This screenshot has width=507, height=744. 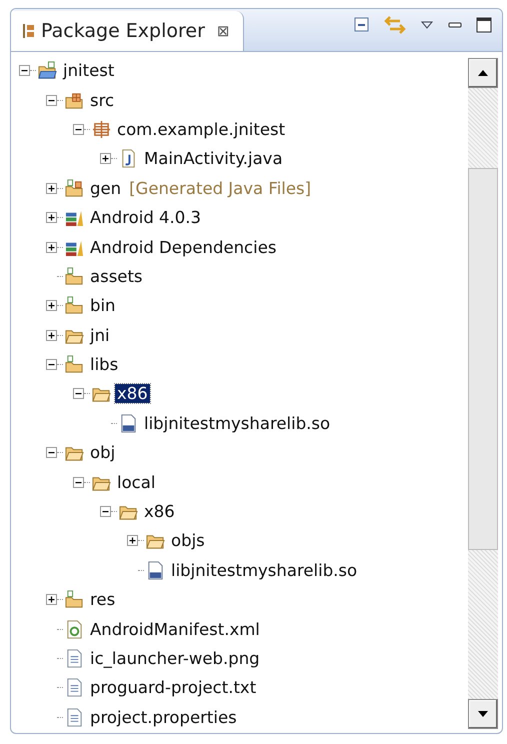 I want to click on project-folder-icon, so click(x=47, y=70).